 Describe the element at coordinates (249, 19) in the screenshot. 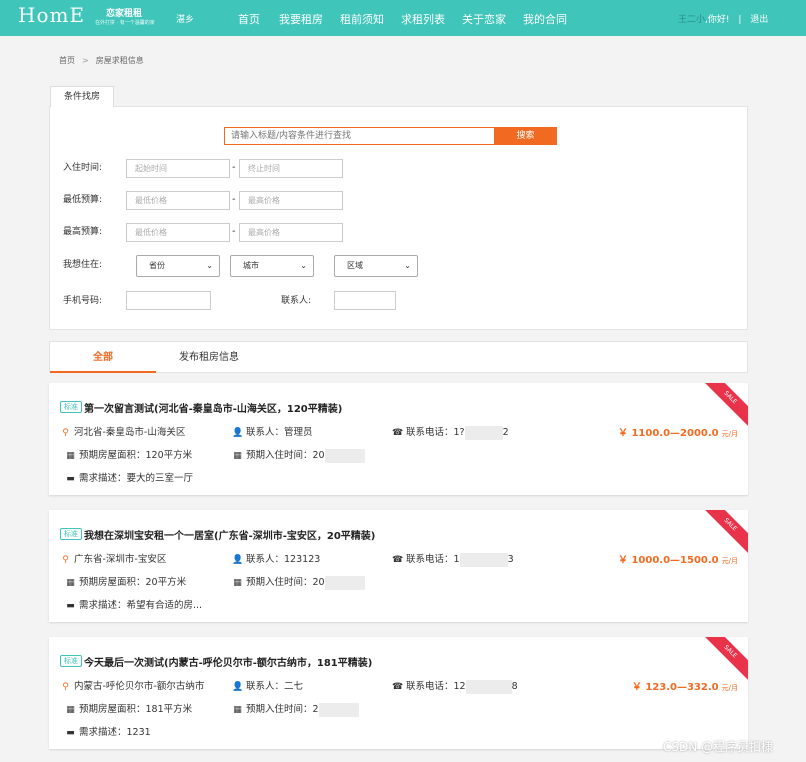

I see `nav-home: 首页` at that location.